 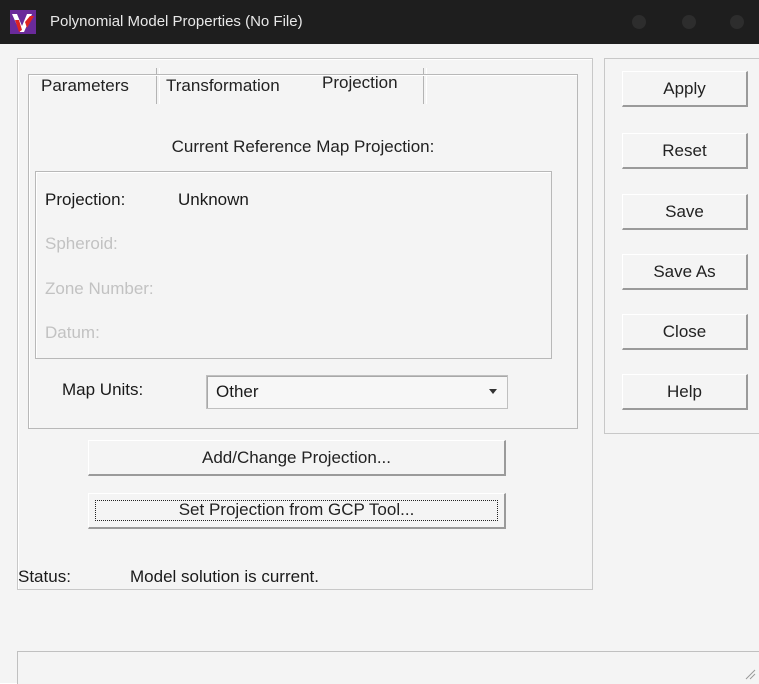 I want to click on maximize-button, so click(x=689, y=22).